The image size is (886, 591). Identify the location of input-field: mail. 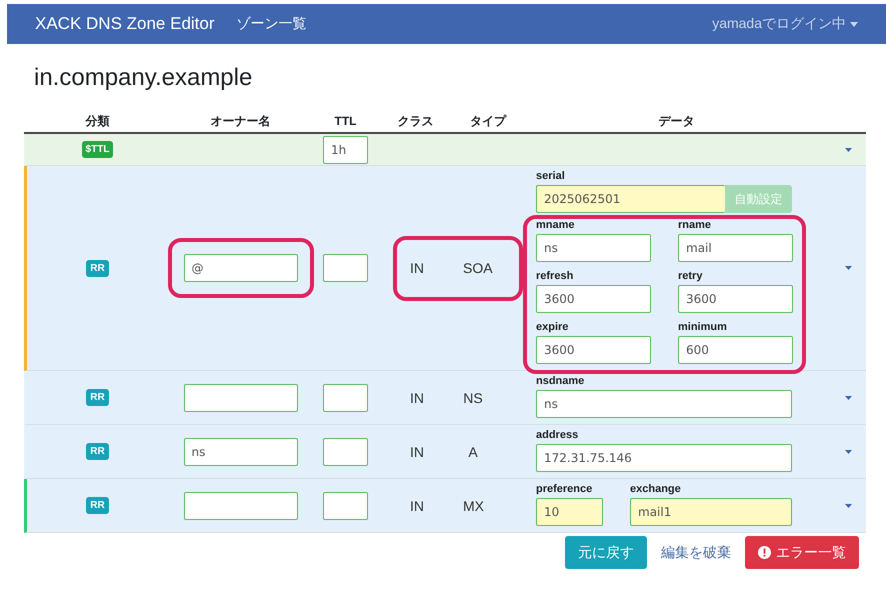
(735, 248).